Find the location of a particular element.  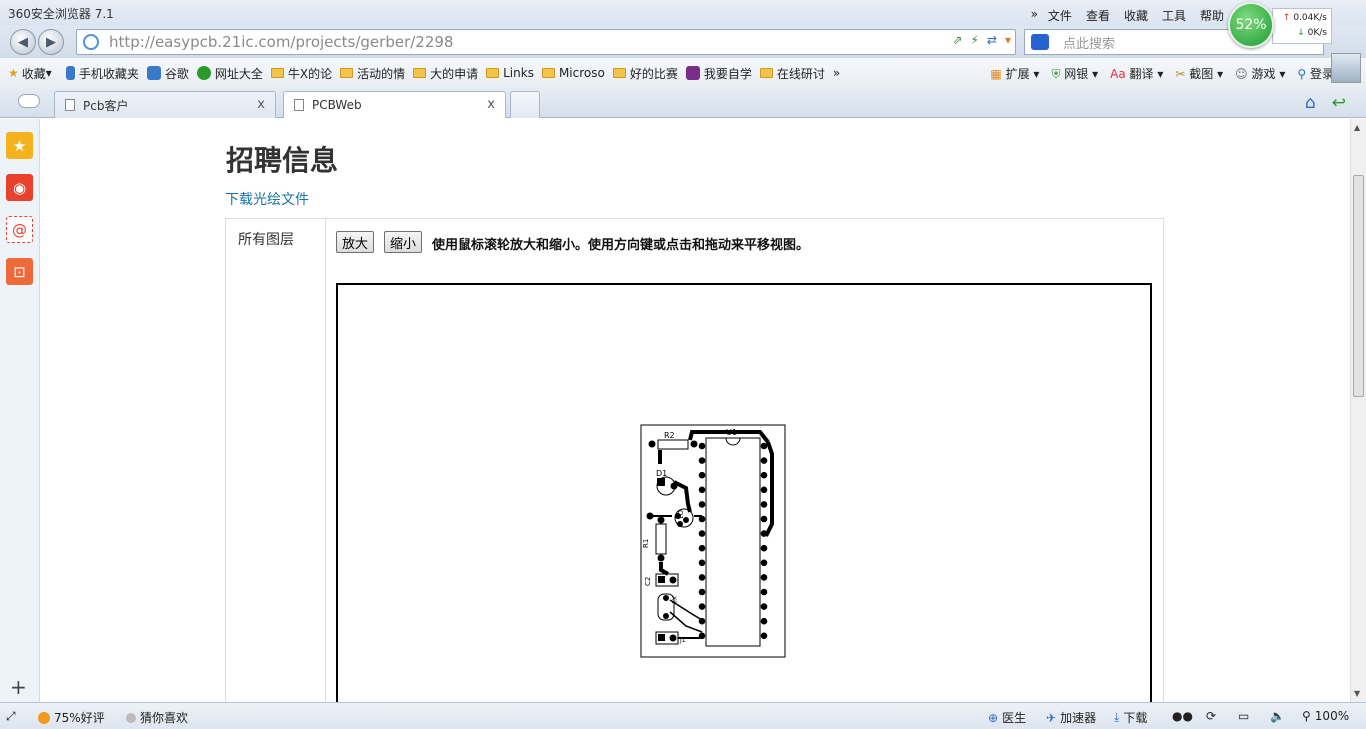

doctor-icon: ⊕ is located at coordinates (993, 717).